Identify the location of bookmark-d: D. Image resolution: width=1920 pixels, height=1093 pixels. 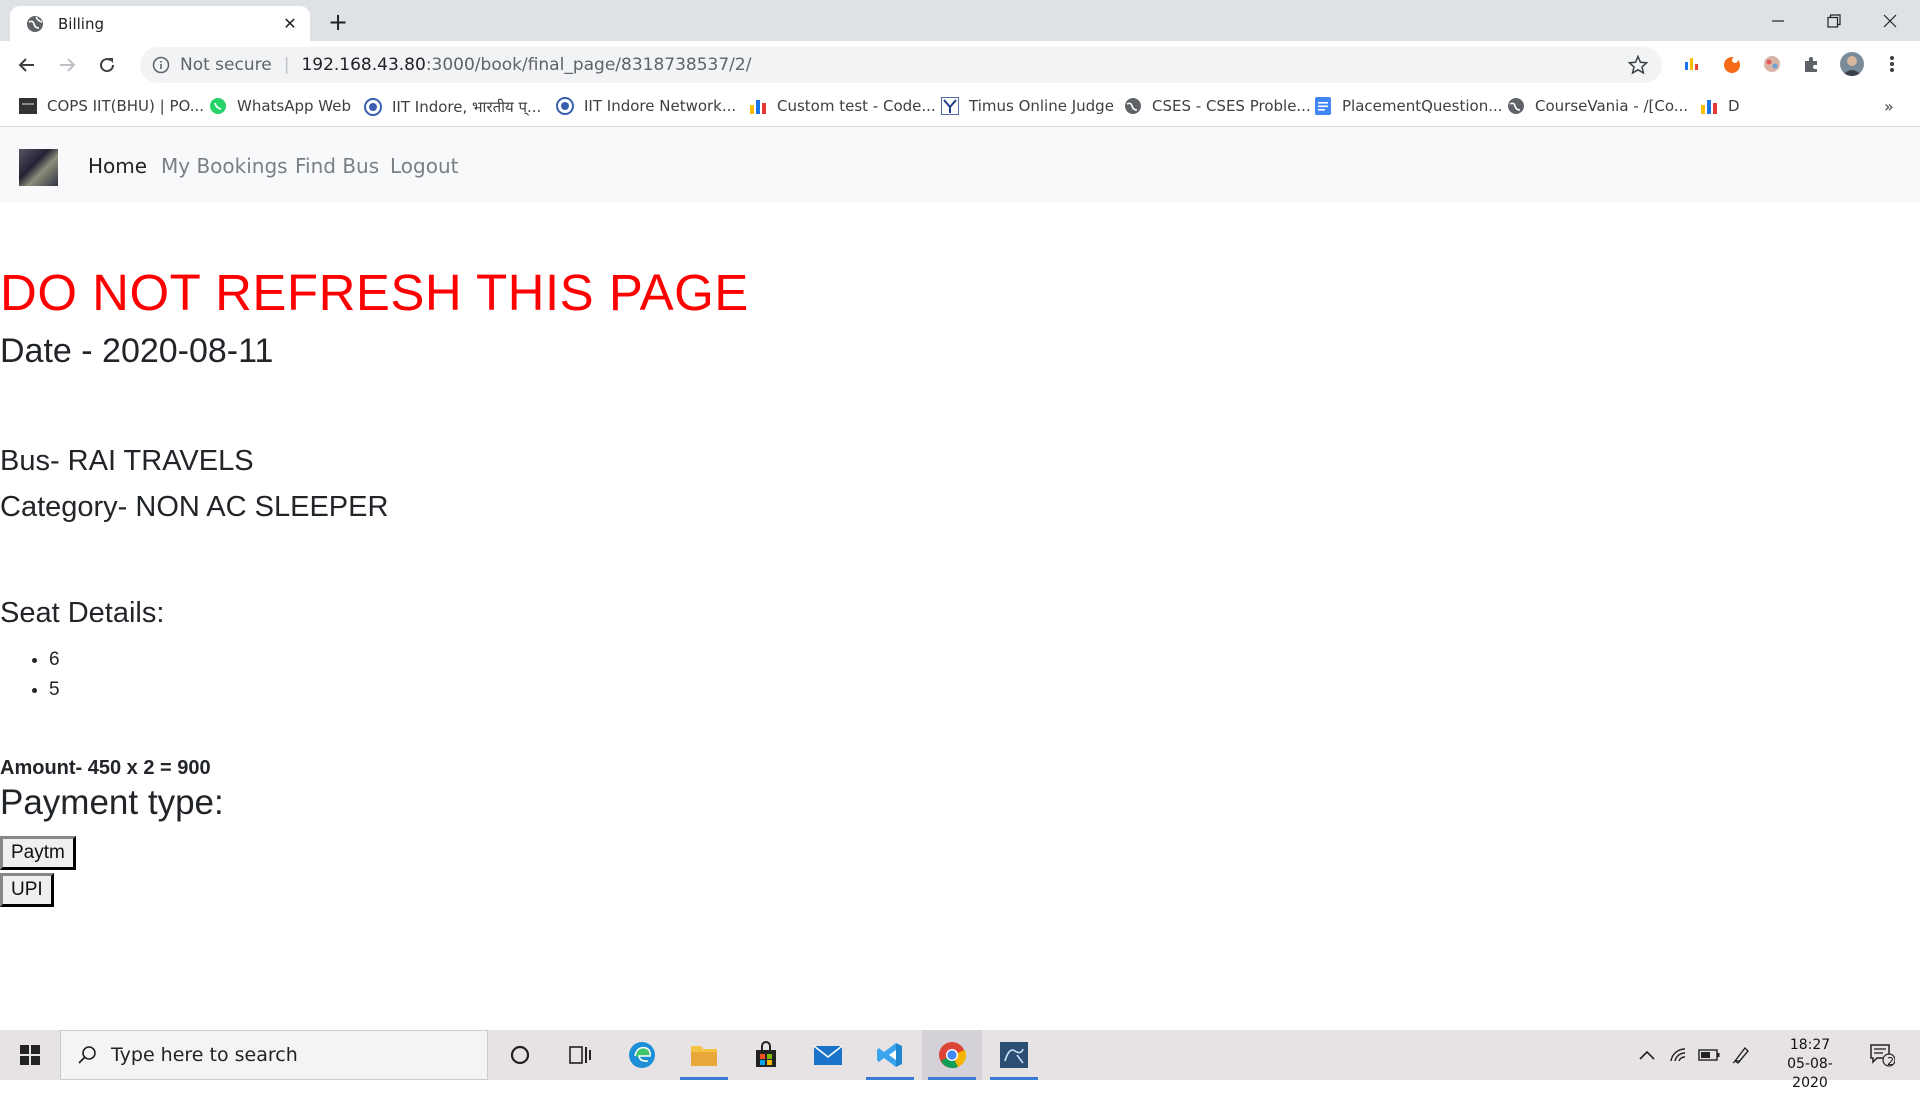
(1720, 106).